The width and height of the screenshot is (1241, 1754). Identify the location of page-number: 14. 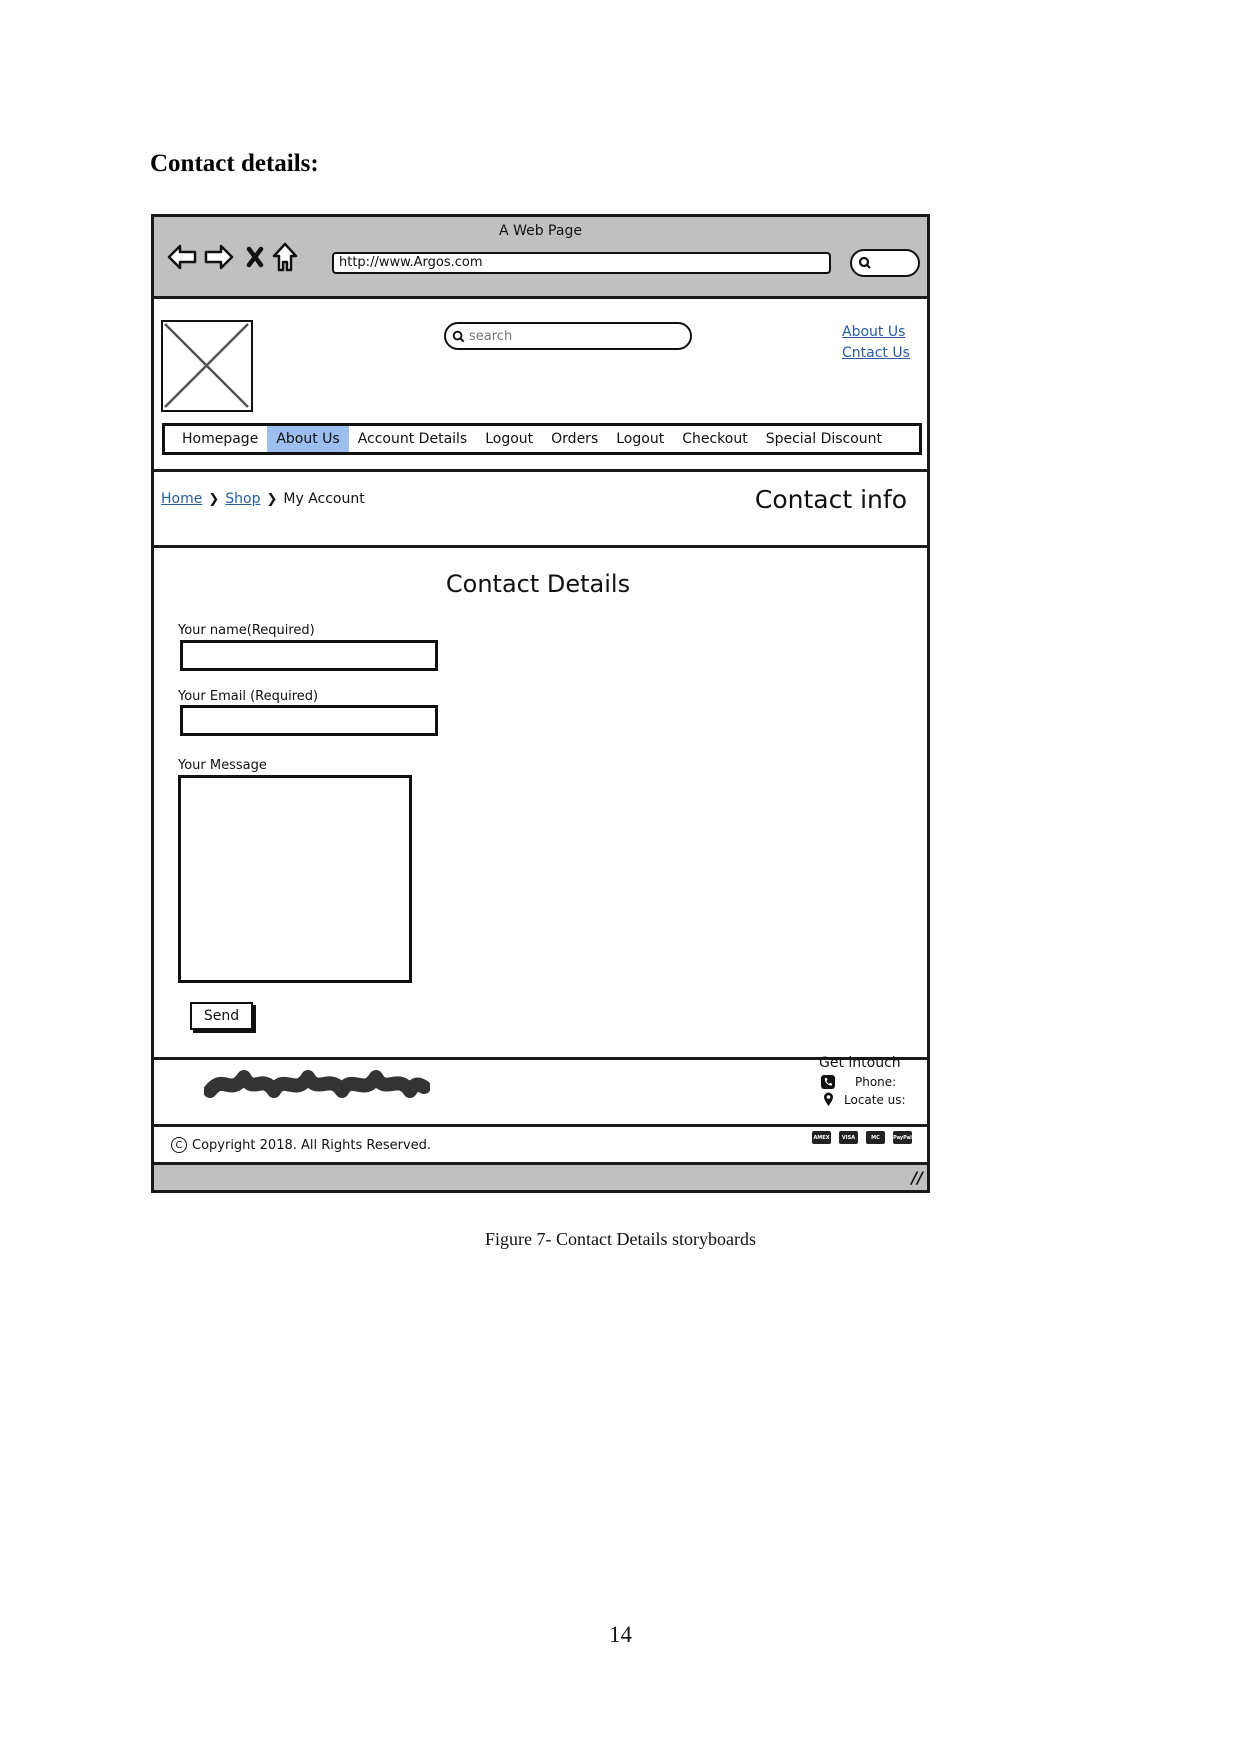
(620, 1634).